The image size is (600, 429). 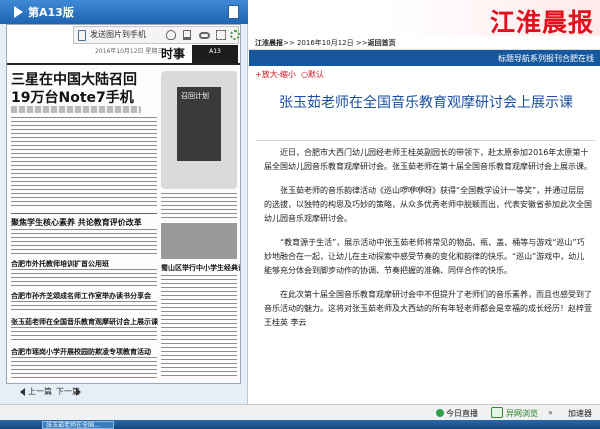 I want to click on paper-subhead, so click(x=76, y=109).